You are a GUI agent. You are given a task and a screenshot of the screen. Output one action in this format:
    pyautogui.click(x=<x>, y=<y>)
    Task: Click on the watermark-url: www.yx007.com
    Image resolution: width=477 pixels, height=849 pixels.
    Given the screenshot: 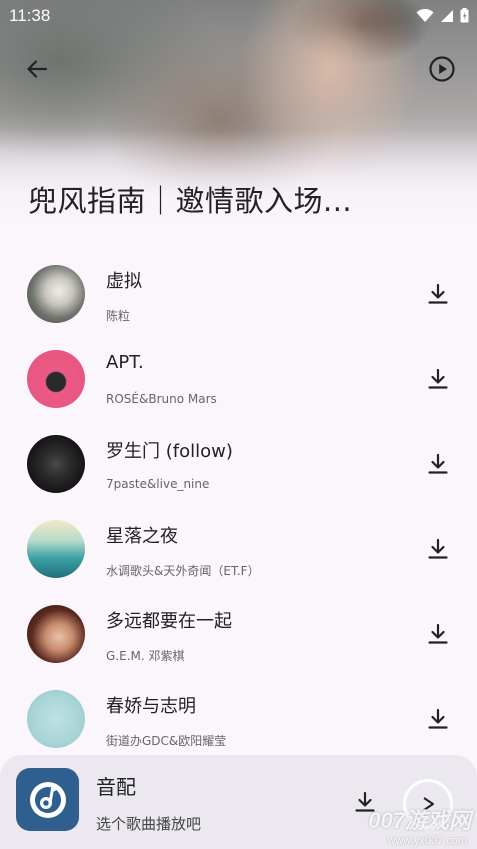 What is the action you would take?
    pyautogui.click(x=427, y=841)
    